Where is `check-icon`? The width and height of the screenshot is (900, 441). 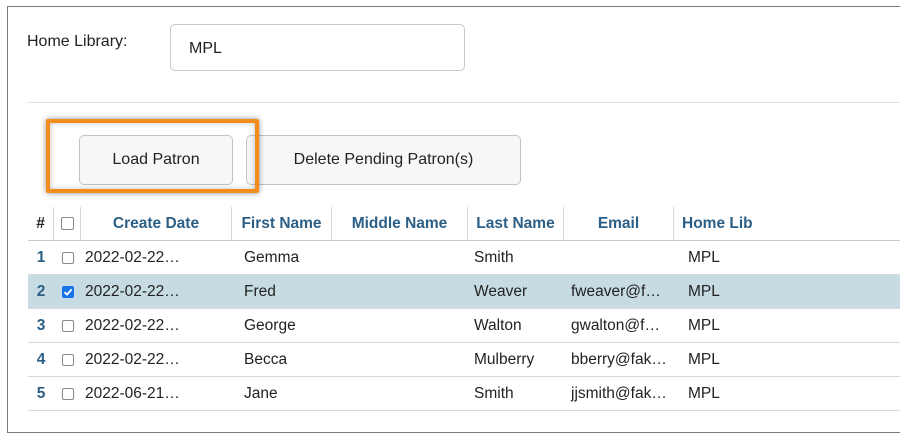 check-icon is located at coordinates (67, 292).